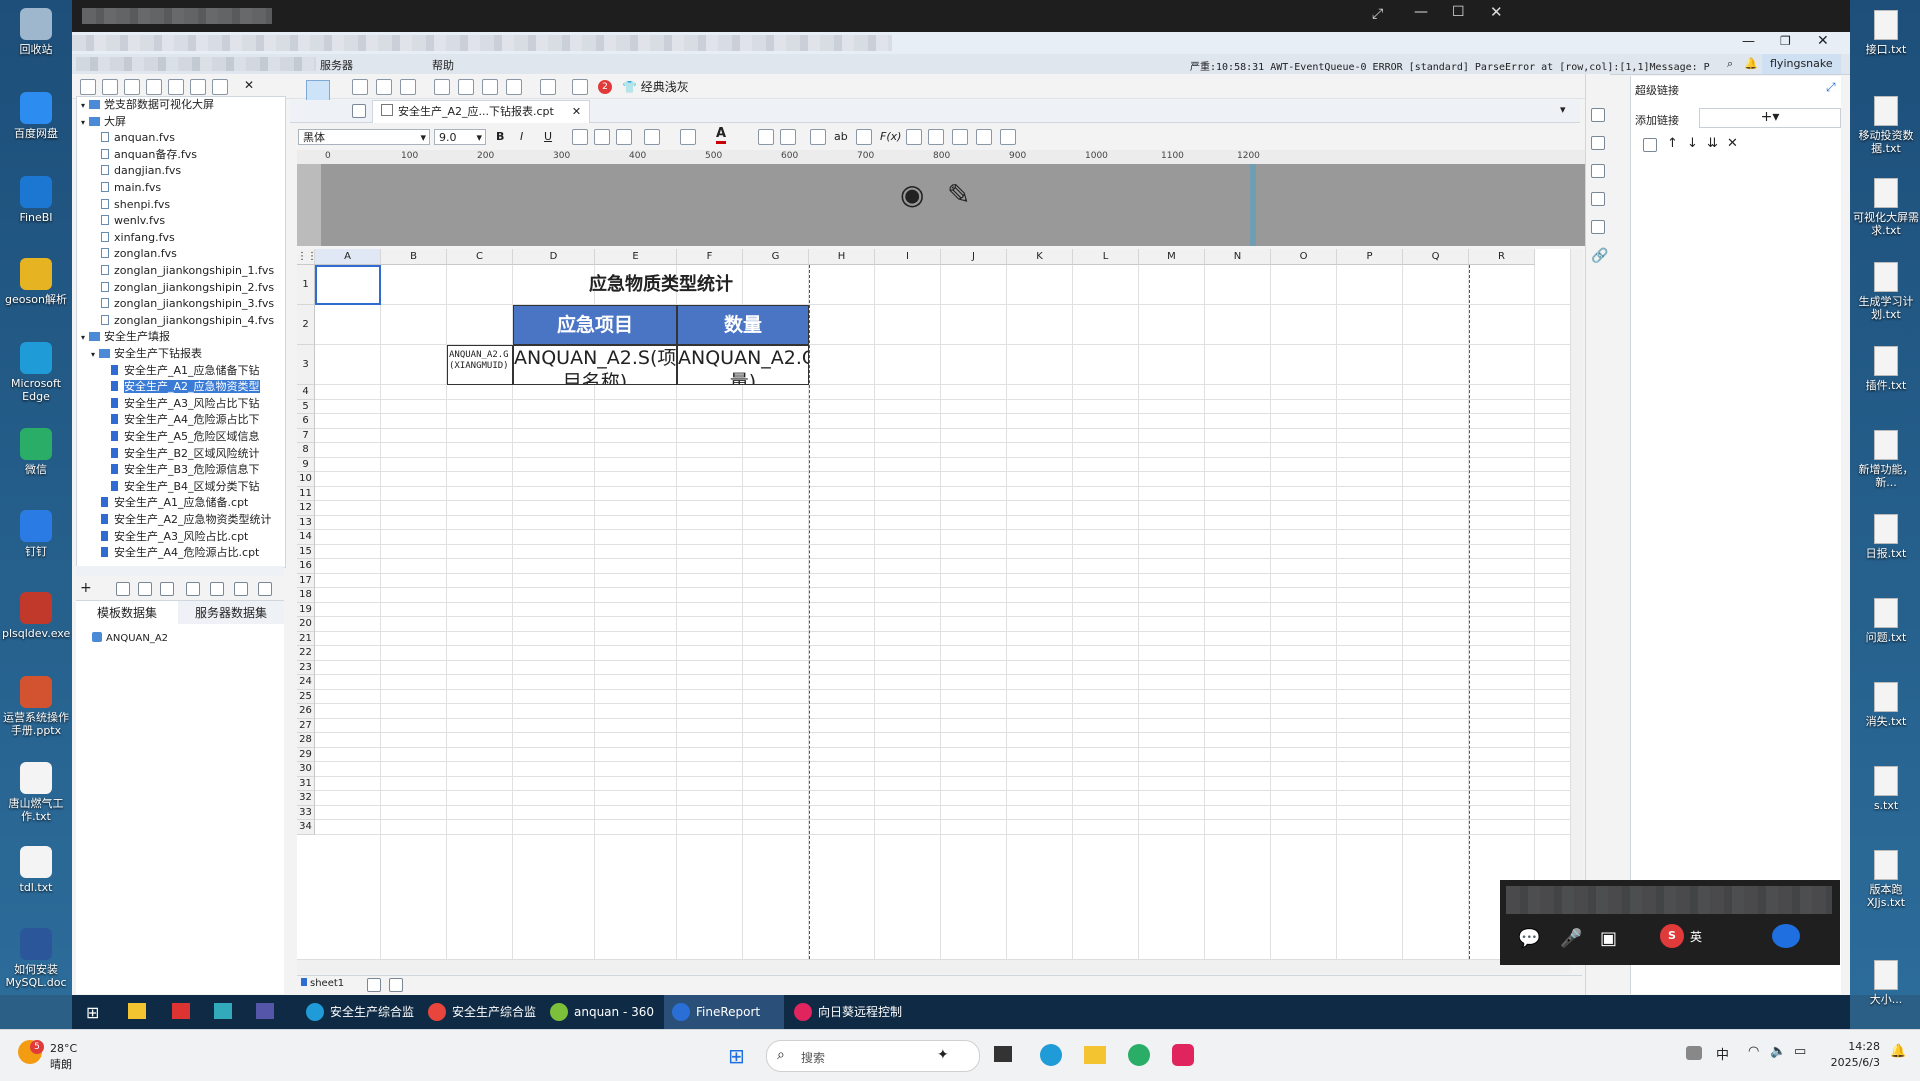  I want to click on desktop-icon: 如何安装MySQL.doc, so click(36, 958).